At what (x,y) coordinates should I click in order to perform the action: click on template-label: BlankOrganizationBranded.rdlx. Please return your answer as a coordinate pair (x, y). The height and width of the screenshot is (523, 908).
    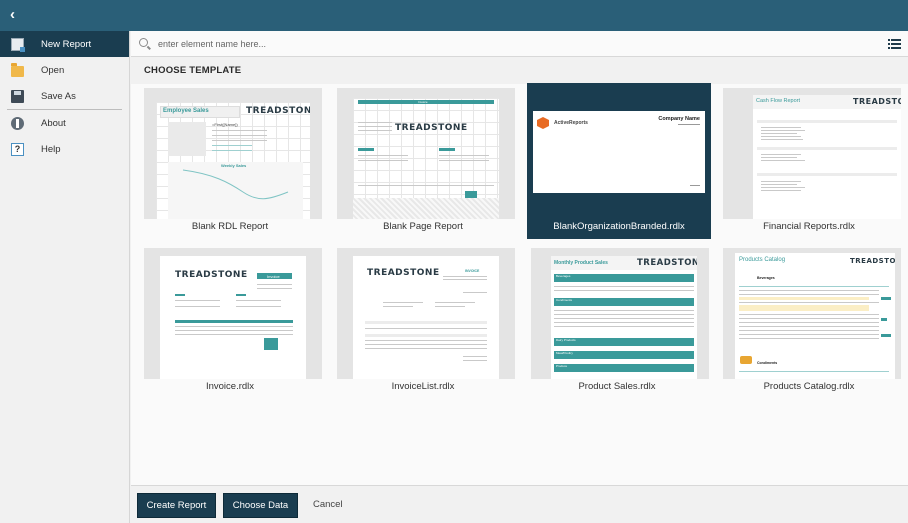
    Looking at the image, I should click on (619, 226).